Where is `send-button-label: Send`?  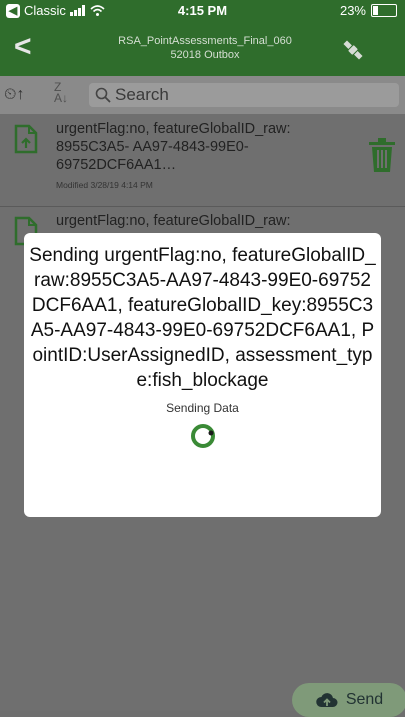
send-button-label: Send is located at coordinates (364, 699).